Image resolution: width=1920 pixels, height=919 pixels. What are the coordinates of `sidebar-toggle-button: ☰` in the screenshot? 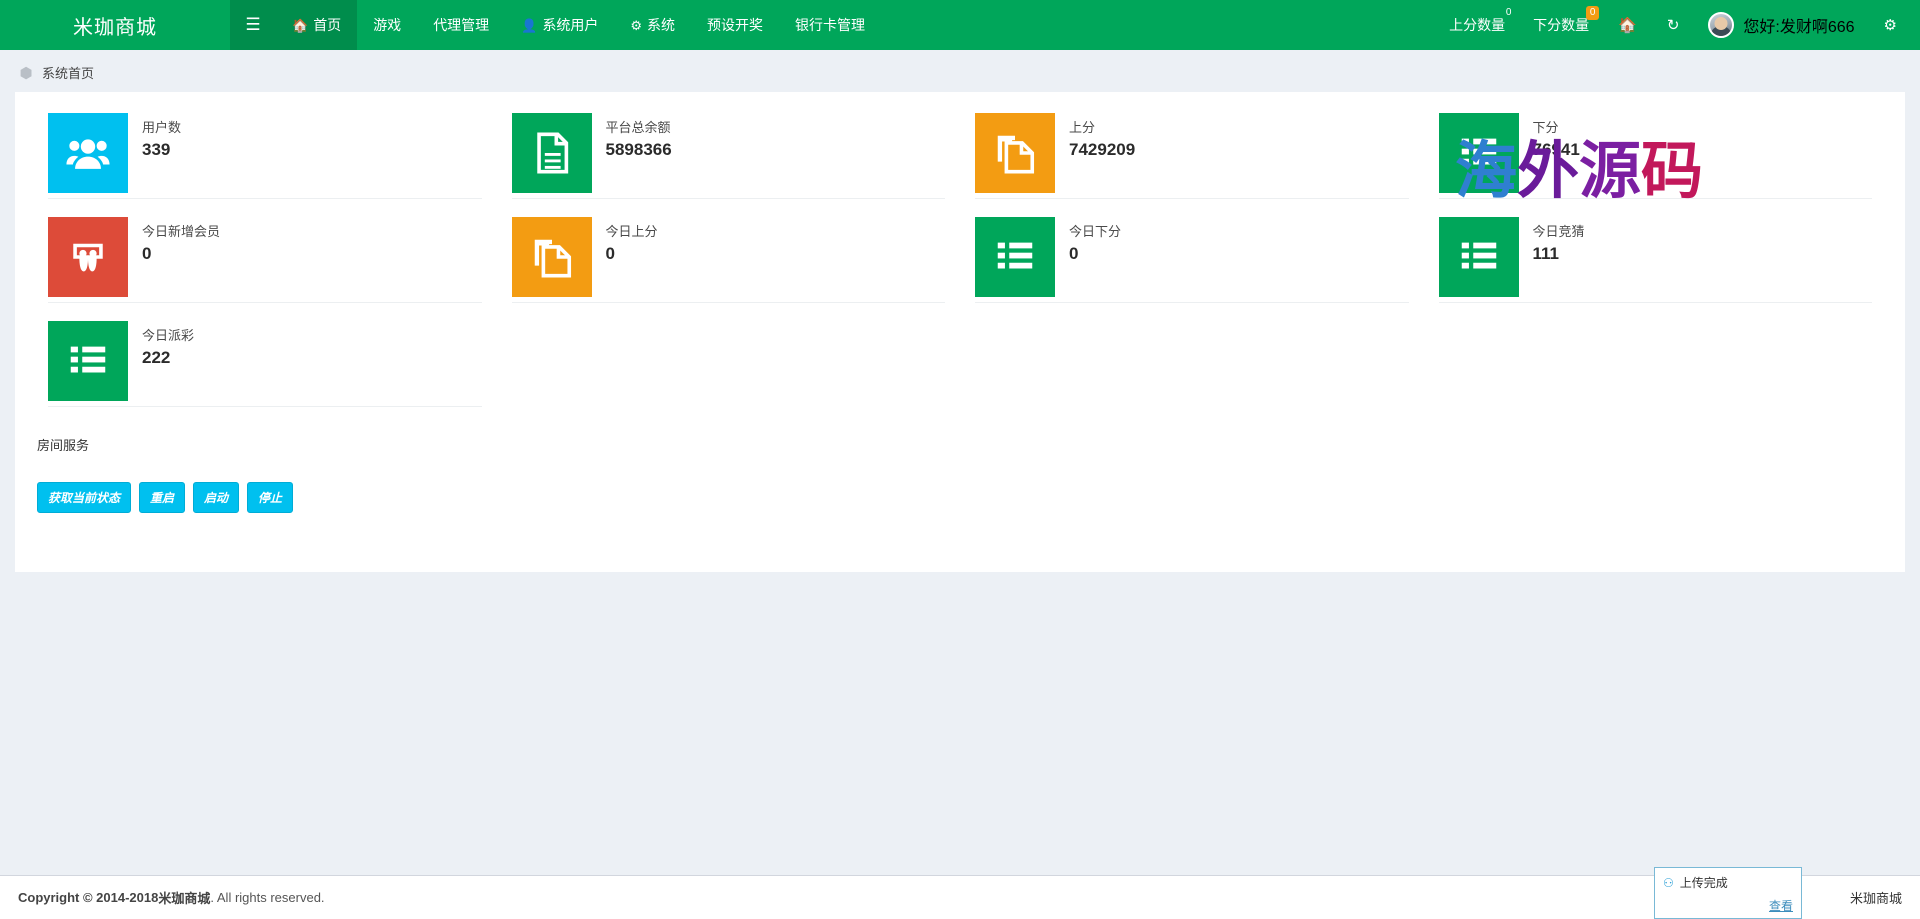 It's located at (253, 25).